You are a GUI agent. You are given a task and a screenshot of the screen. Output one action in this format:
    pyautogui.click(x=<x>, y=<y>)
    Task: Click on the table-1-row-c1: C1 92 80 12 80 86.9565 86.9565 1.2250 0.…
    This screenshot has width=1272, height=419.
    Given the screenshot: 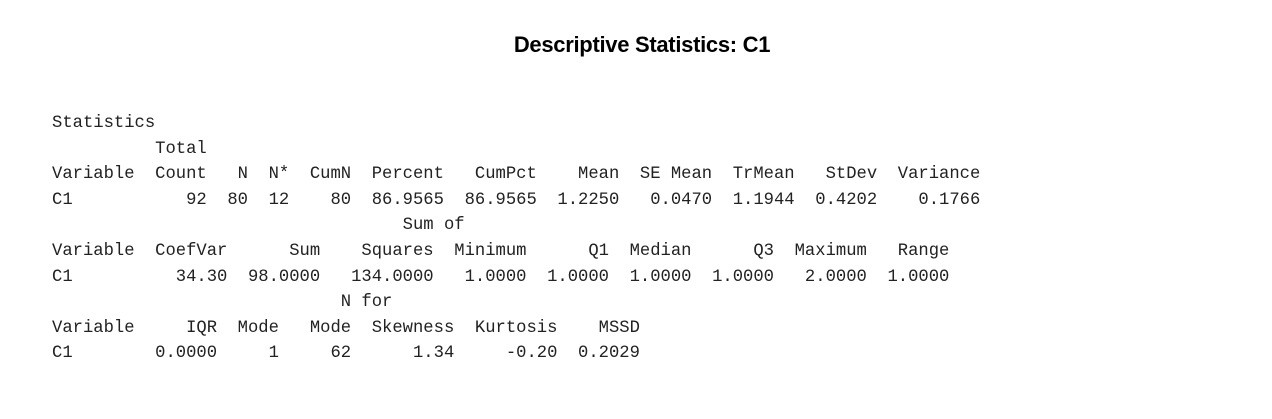 What is the action you would take?
    pyautogui.click(x=516, y=200)
    